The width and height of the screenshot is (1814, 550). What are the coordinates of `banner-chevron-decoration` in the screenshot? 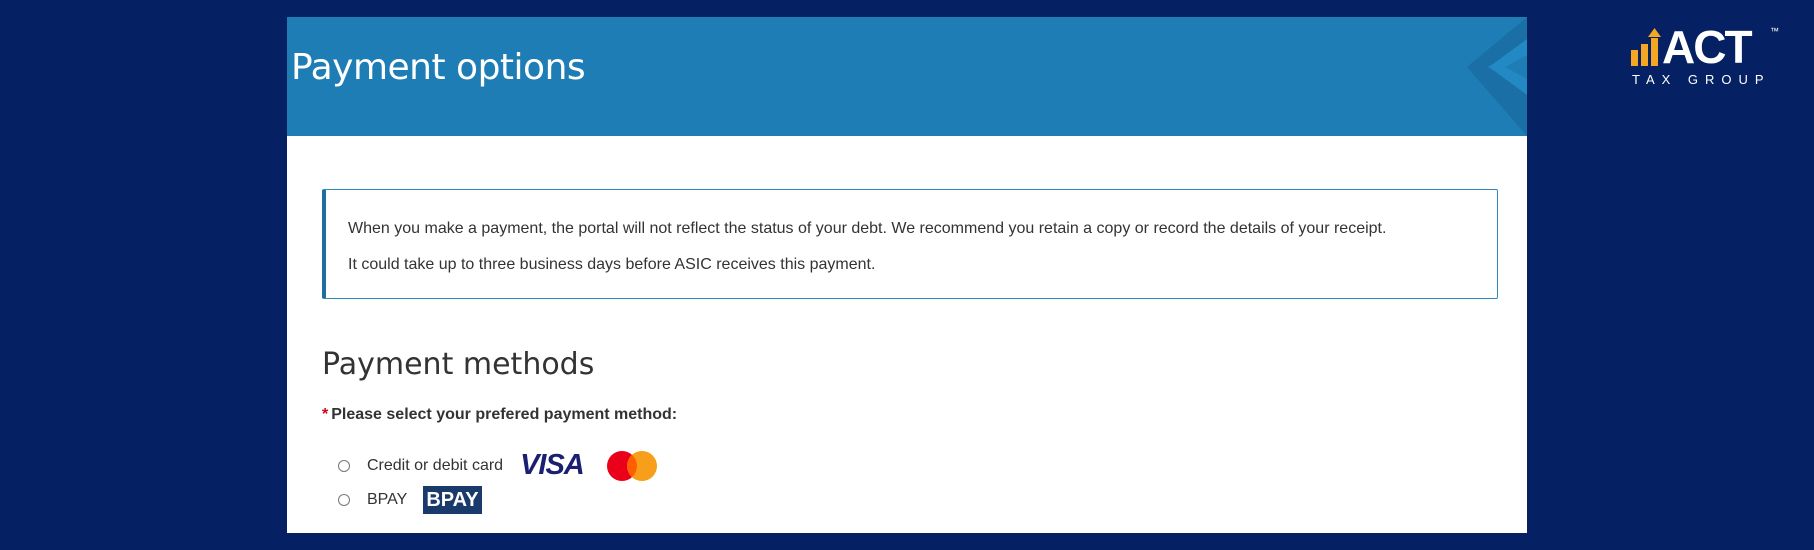 It's located at (1497, 76).